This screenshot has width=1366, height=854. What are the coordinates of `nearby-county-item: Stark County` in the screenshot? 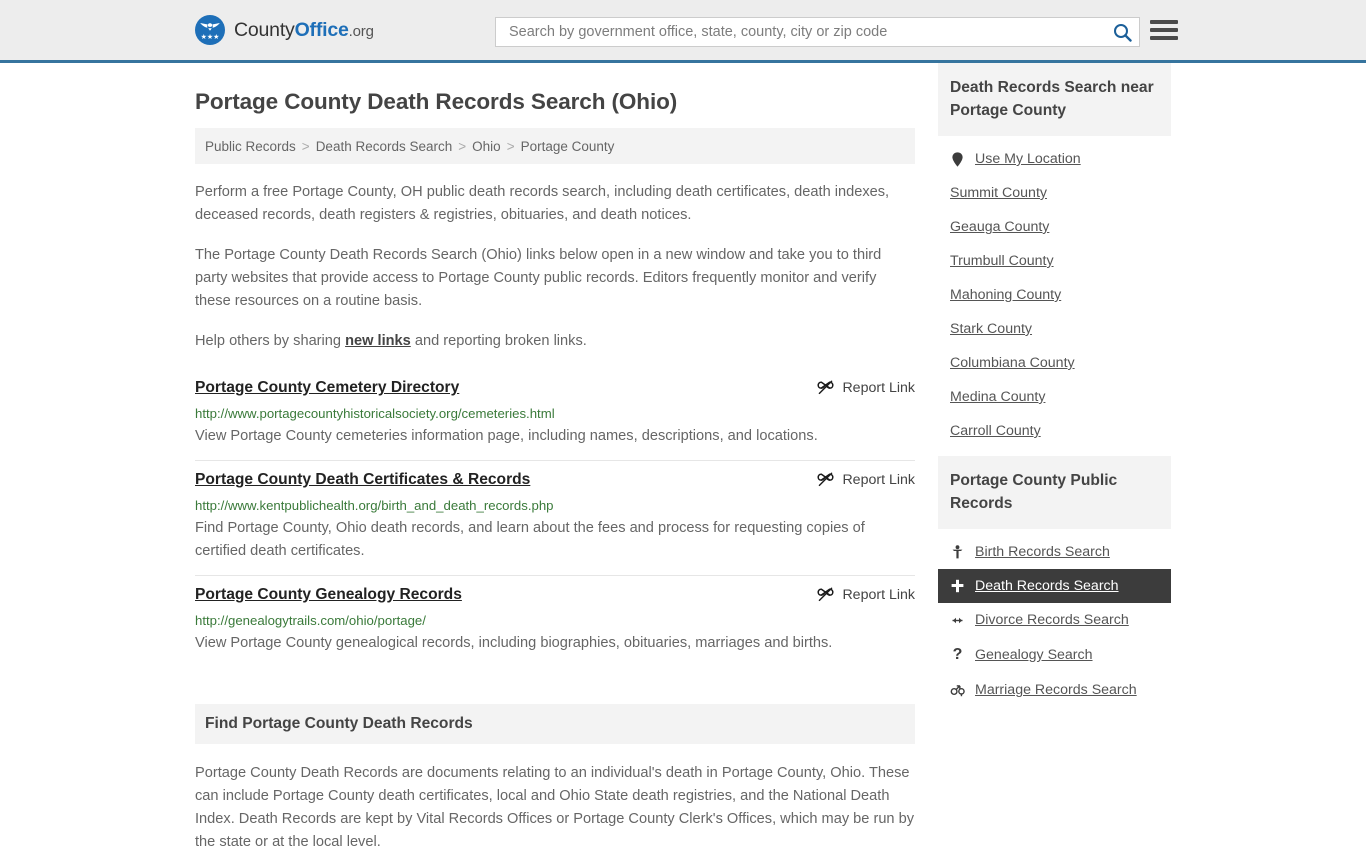 It's located at (1054, 329).